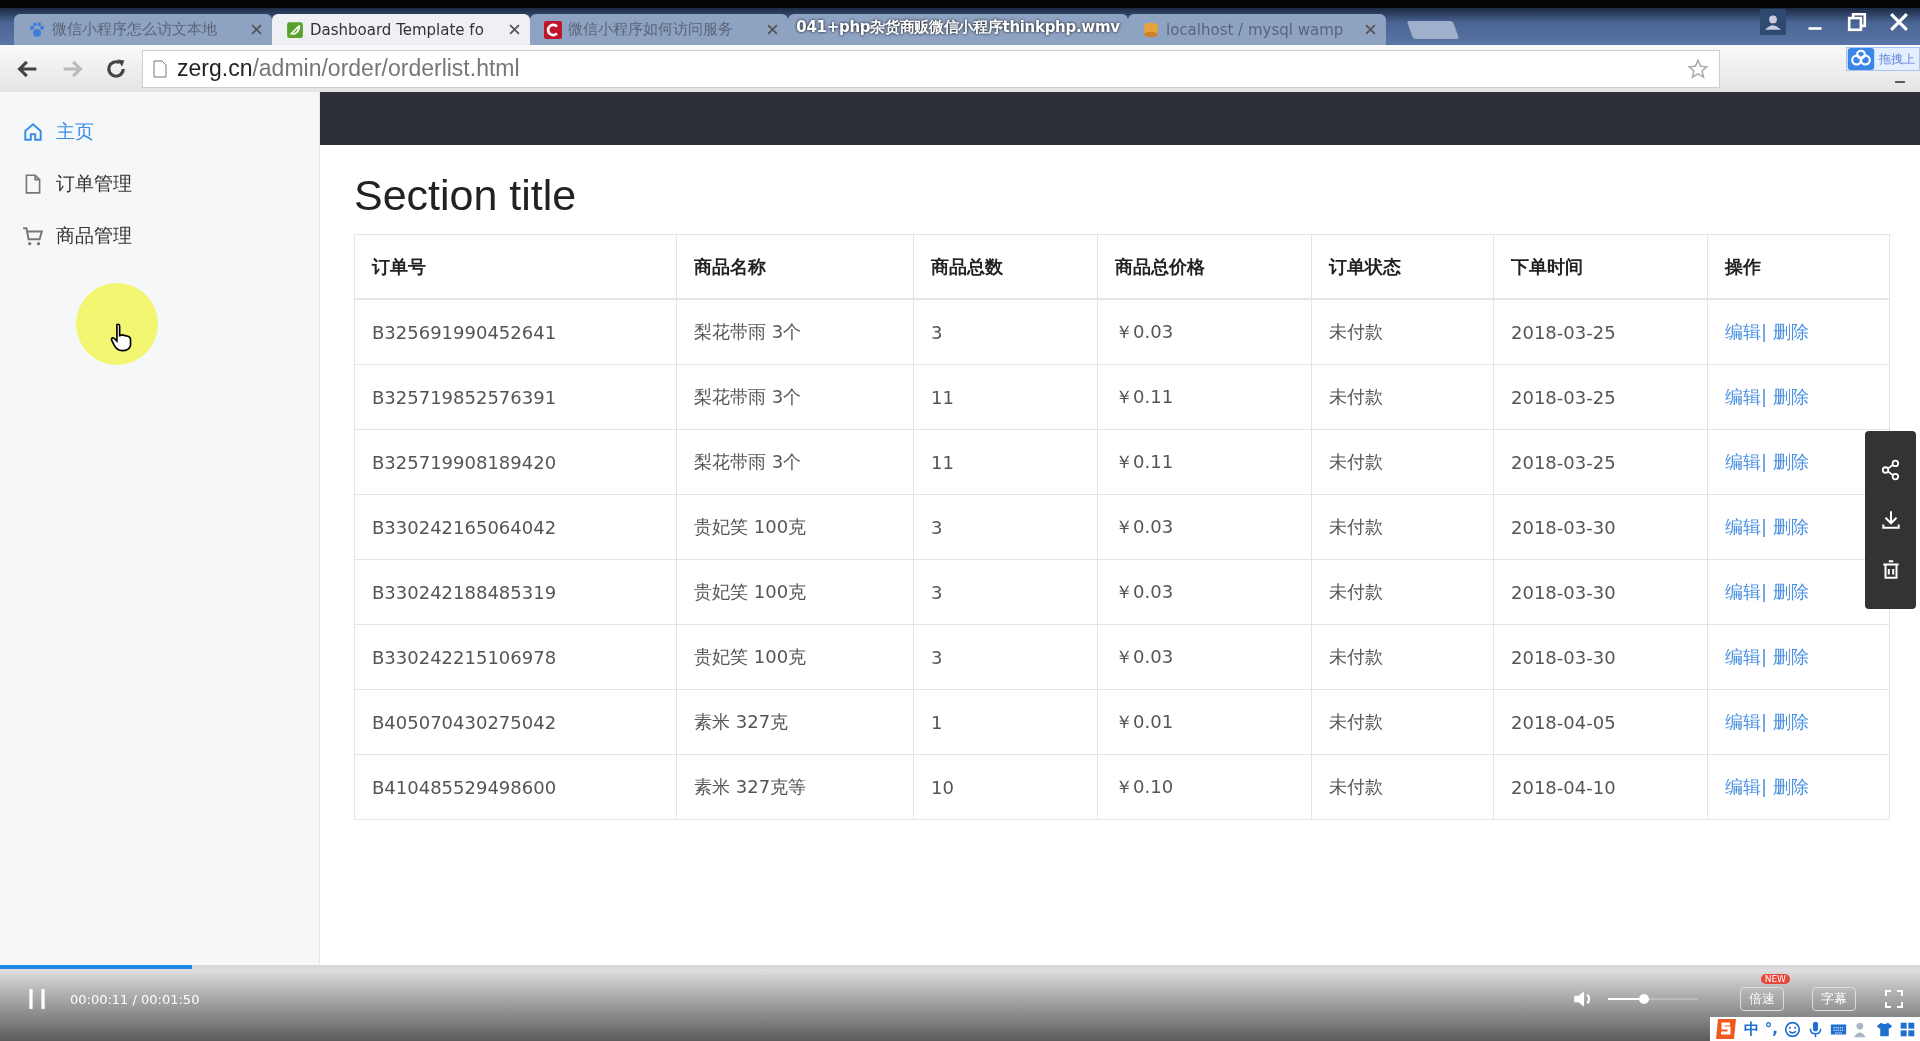 This screenshot has height=1041, width=1920. I want to click on table-cell: 素米 327克, so click(795, 722).